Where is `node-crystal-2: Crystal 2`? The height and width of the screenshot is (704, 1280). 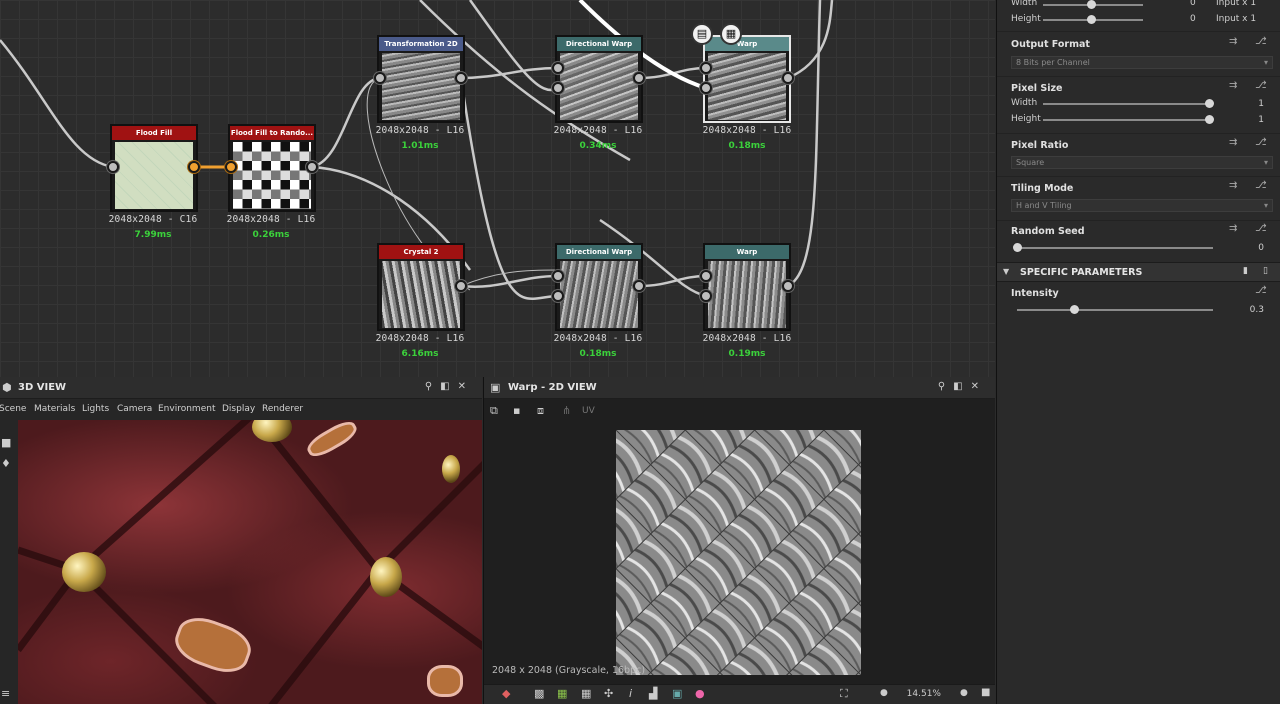
node-crystal-2: Crystal 2 is located at coordinates (421, 287).